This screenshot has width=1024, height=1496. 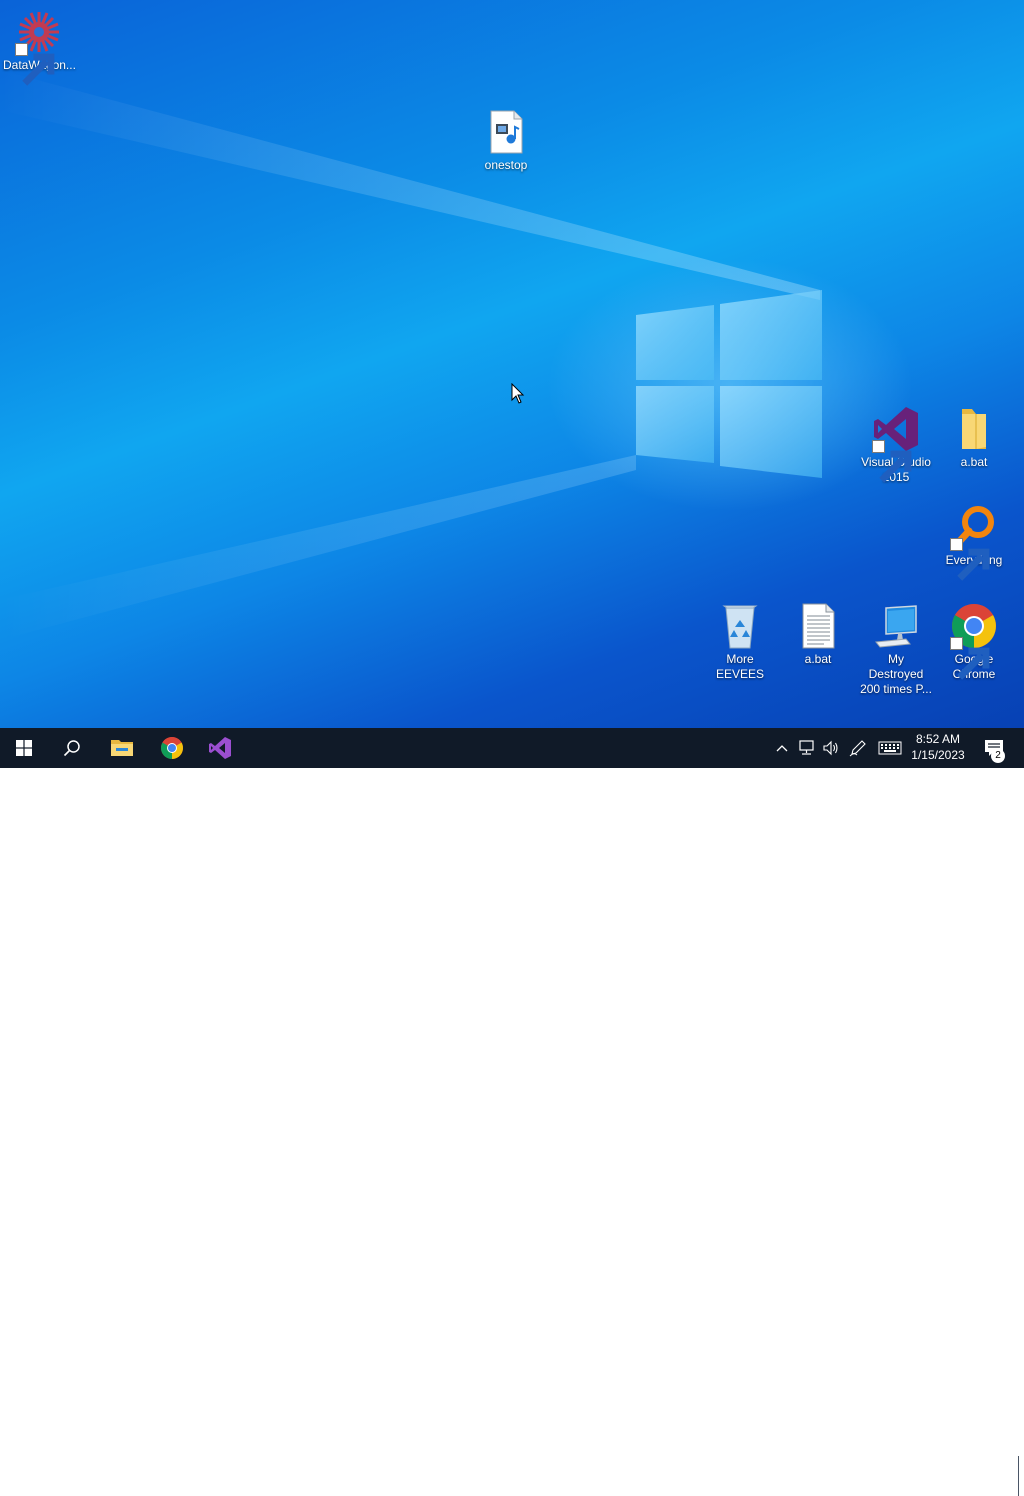 I want to click on desktop-icon-recycle-bin: More EEVEES, so click(x=740, y=642).